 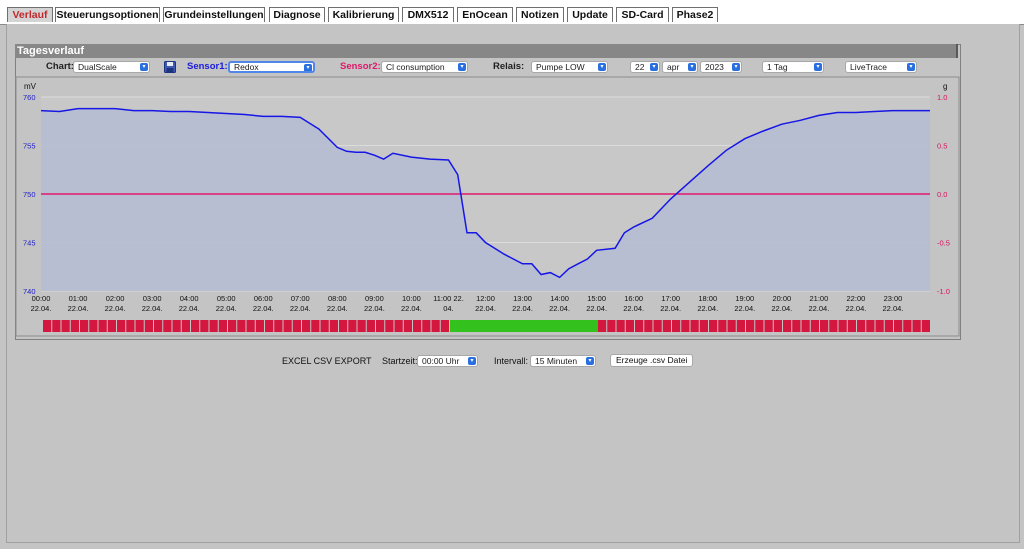 What do you see at coordinates (943, 243) in the screenshot?
I see `right-tick-label: -0.5` at bounding box center [943, 243].